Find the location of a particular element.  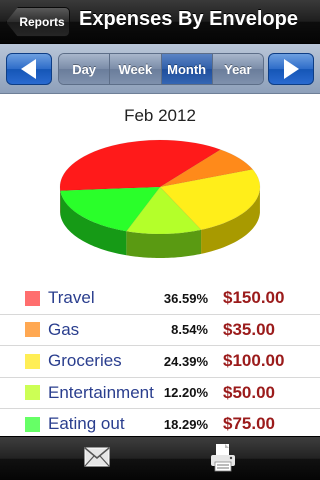

legend-row-entertainment: Entertainment 12.20% $50.00 is located at coordinates (160, 393).